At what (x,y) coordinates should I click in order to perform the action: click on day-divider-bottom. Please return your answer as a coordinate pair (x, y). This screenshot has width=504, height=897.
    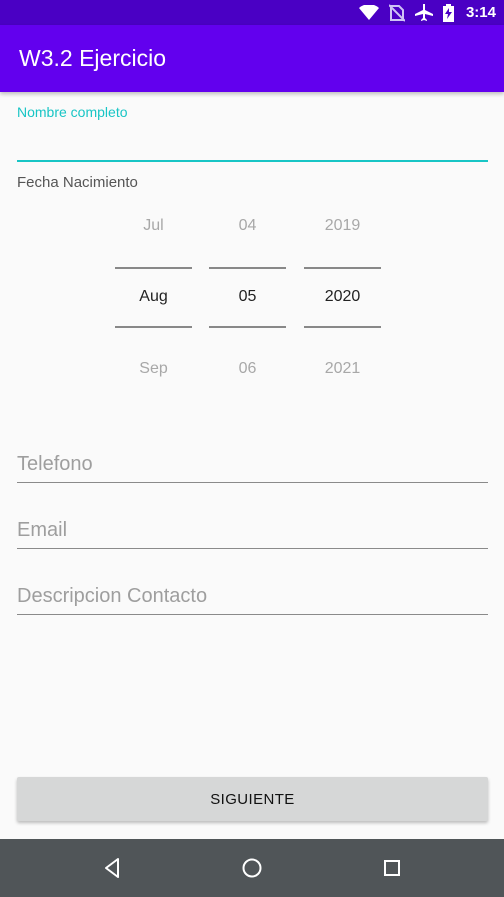
    Looking at the image, I should click on (247, 327).